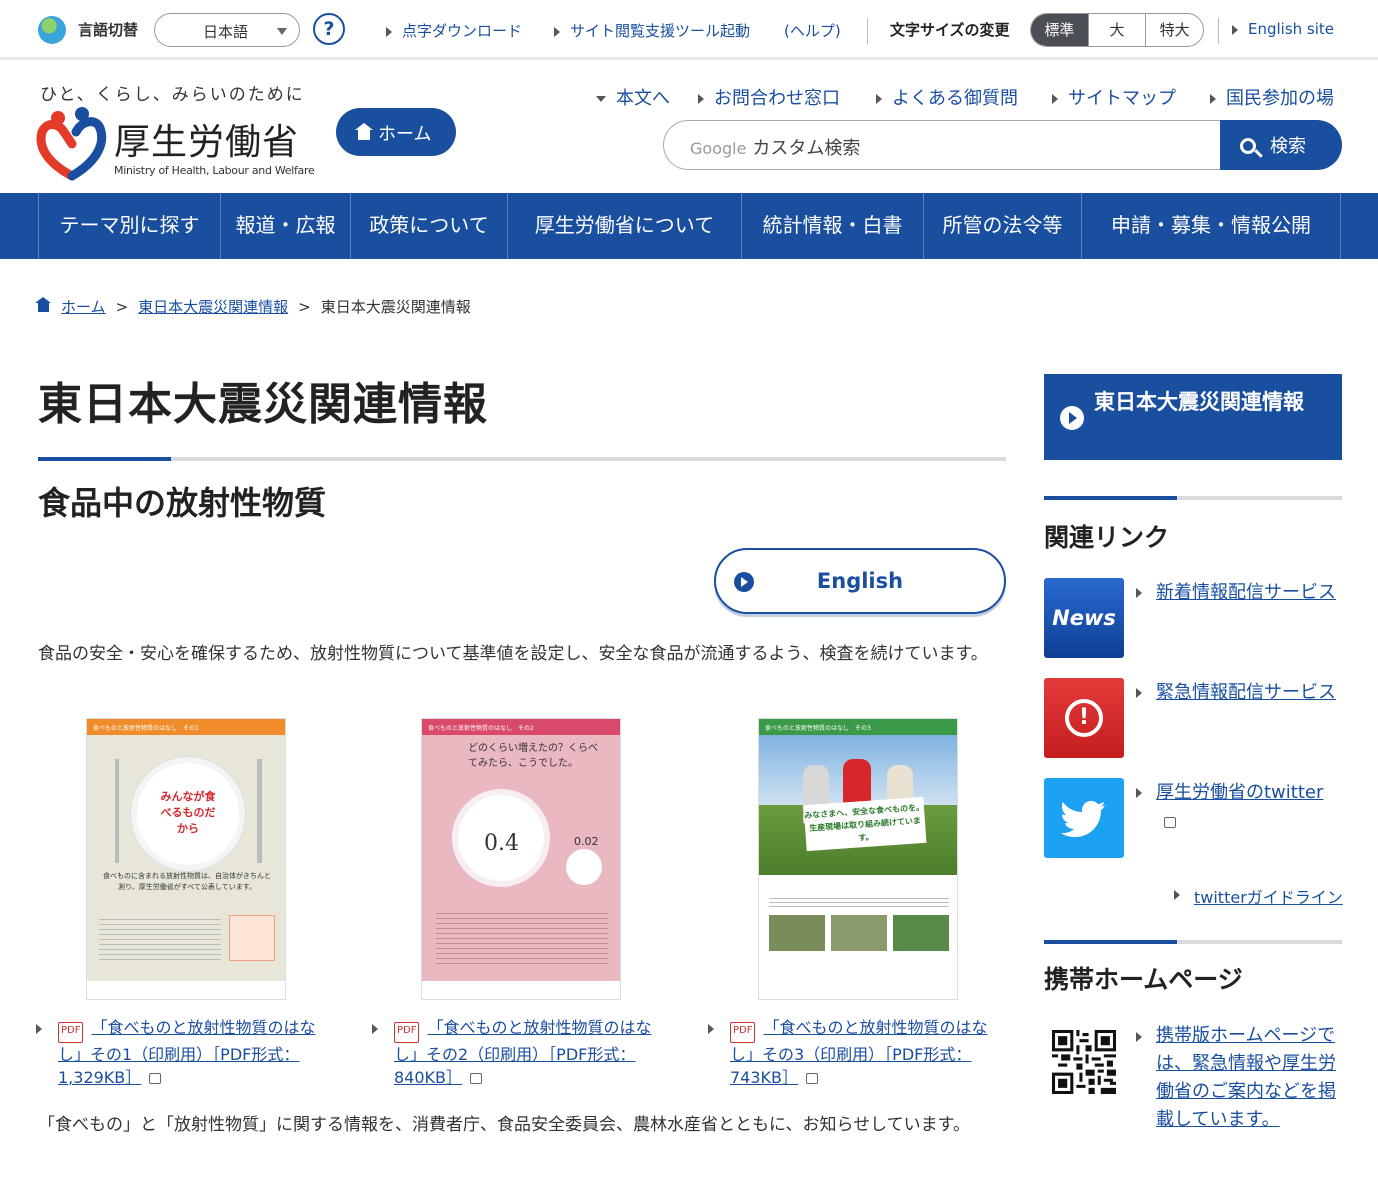  What do you see at coordinates (812, 30) in the screenshot?
I see `accessibility-help-link: (ヘルプ)` at bounding box center [812, 30].